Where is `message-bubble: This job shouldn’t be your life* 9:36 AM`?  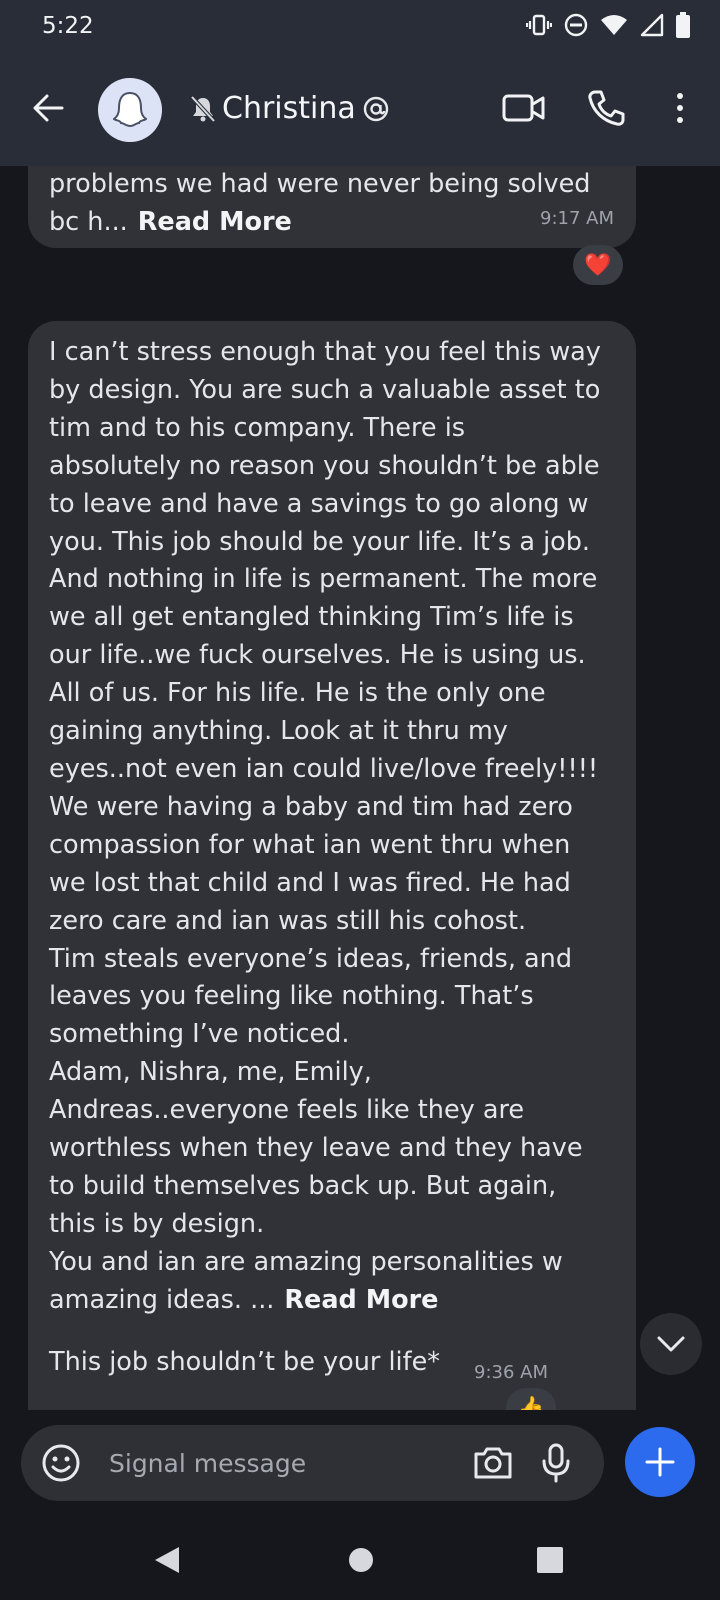
message-bubble: This job shouldn’t be your life* 9:36 AM is located at coordinates (299, 1363).